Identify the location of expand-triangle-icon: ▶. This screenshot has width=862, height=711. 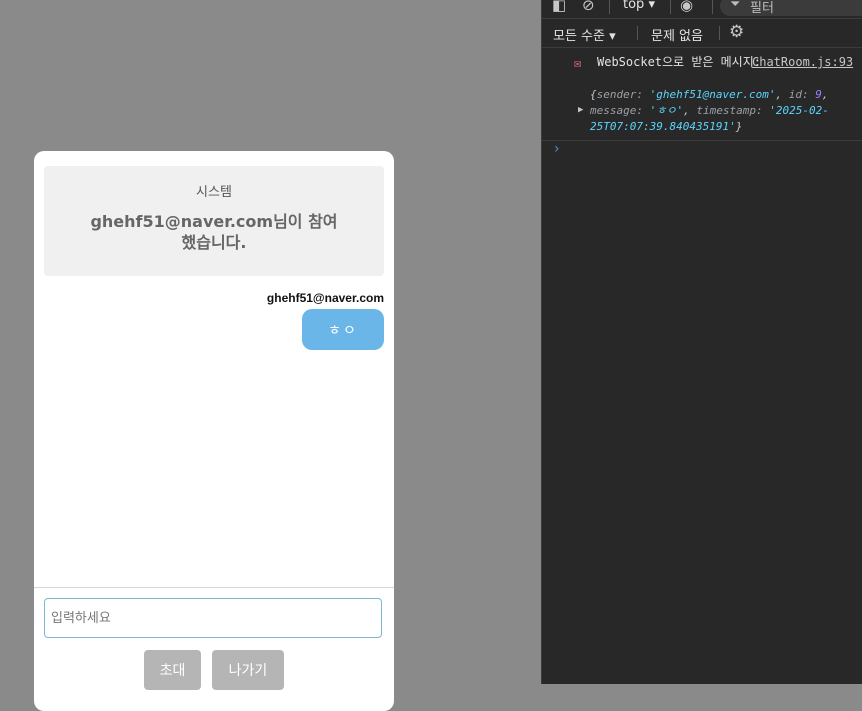
(580, 110).